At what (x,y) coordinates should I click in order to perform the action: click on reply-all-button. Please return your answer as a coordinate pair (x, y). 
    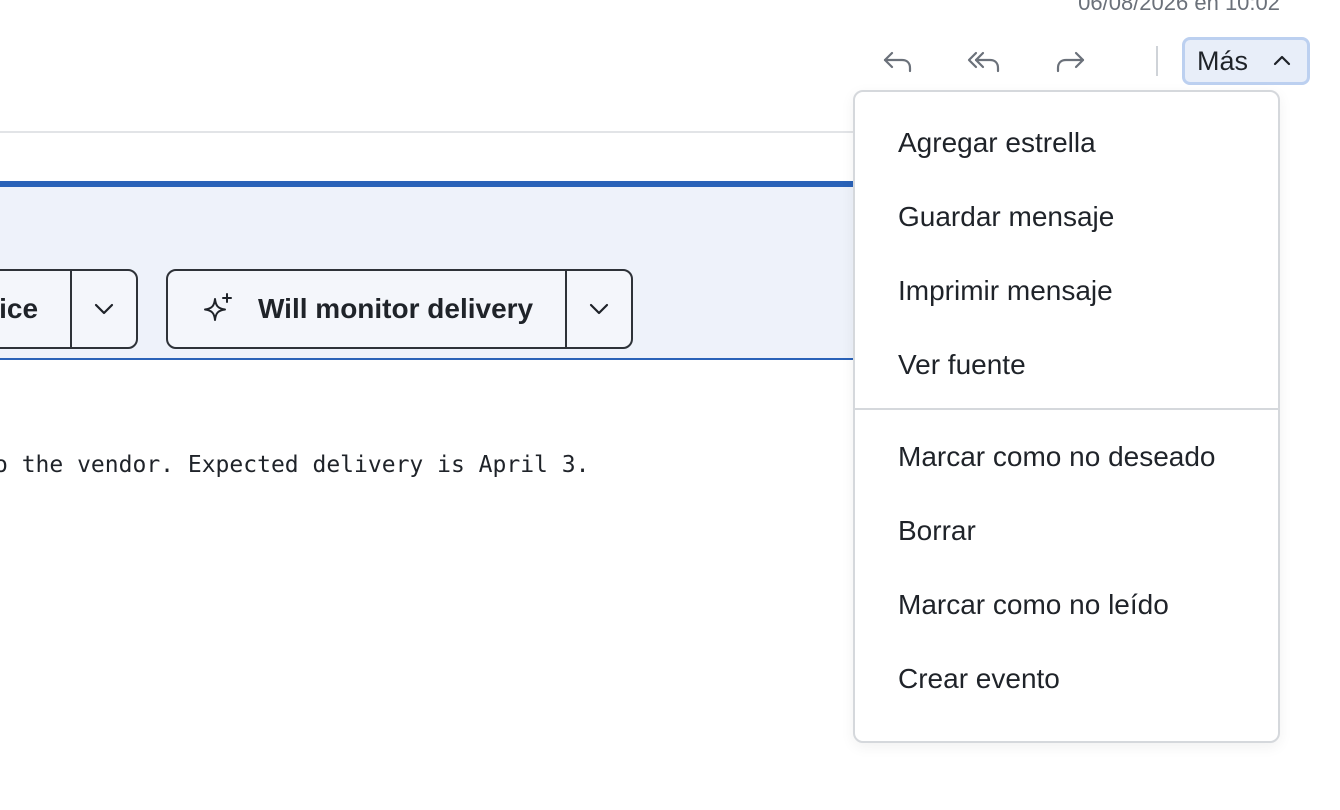
    Looking at the image, I should click on (984, 61).